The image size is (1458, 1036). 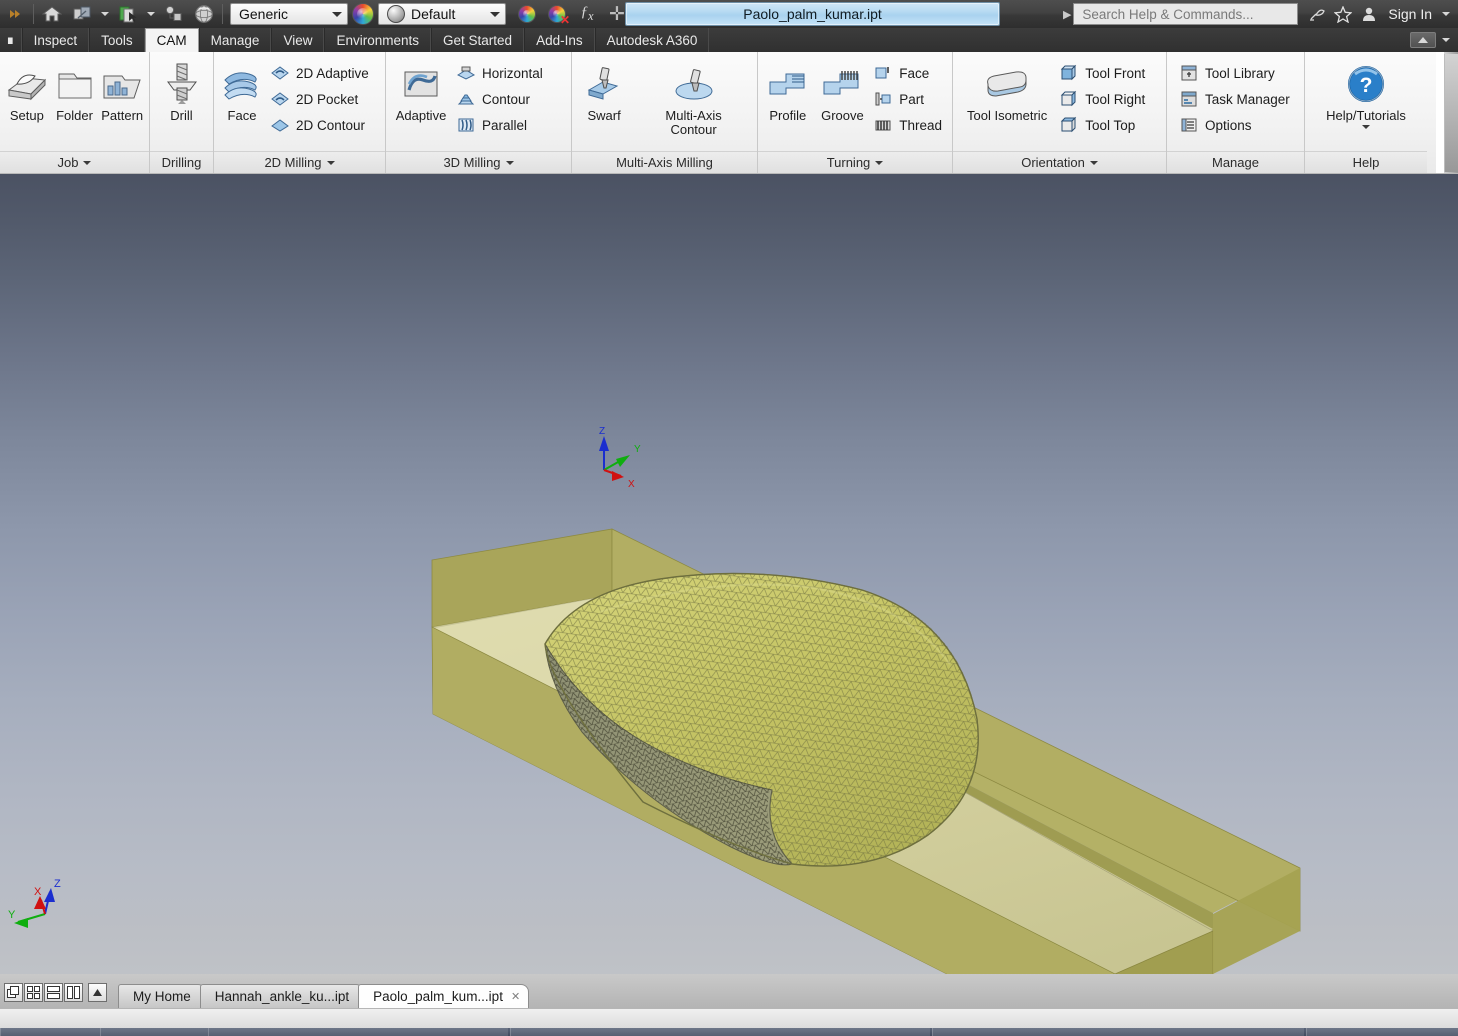 What do you see at coordinates (478, 40) in the screenshot?
I see `tab-get-started: Get Started` at bounding box center [478, 40].